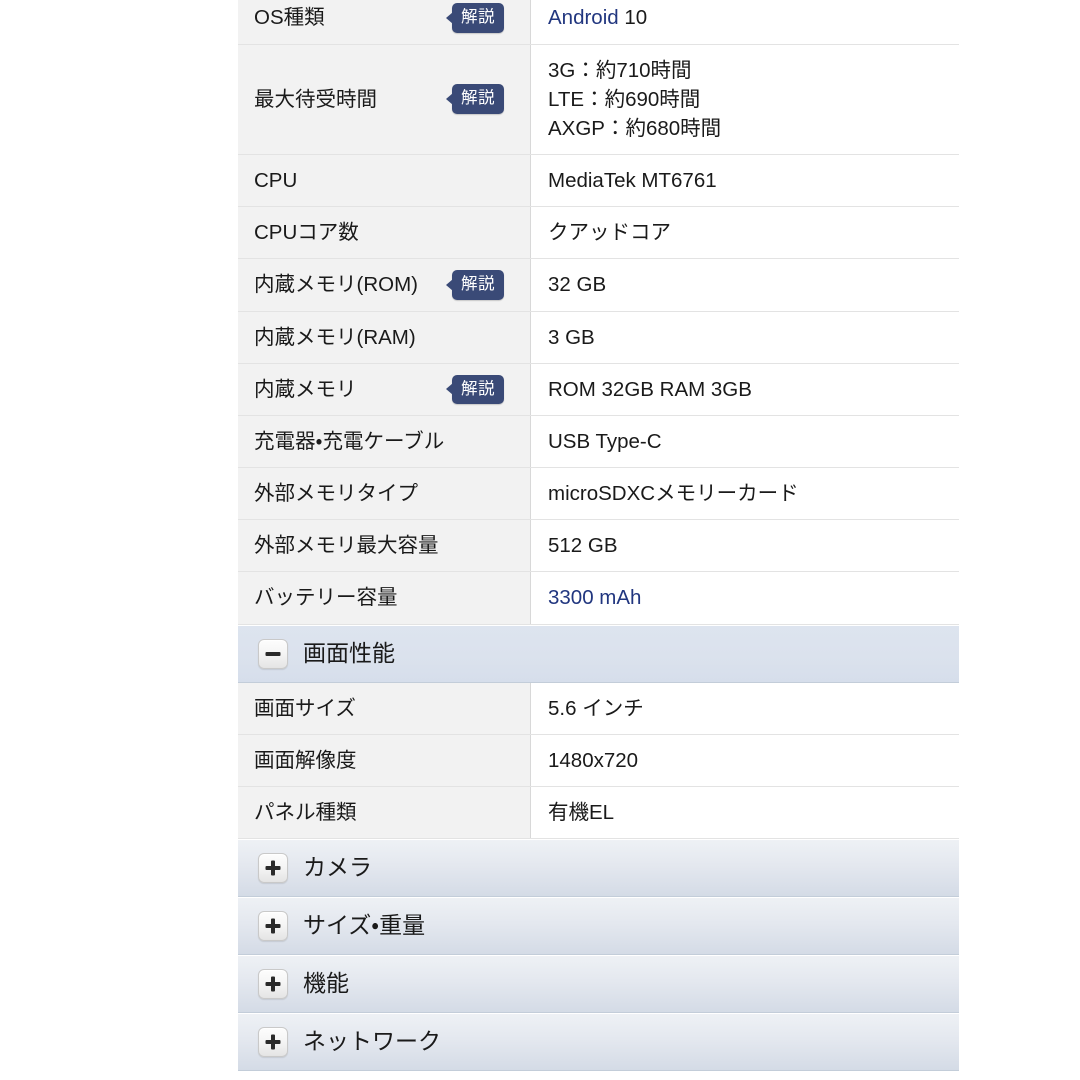  I want to click on spec-label-cell: 充電器・充電ケーブル, so click(384, 442).